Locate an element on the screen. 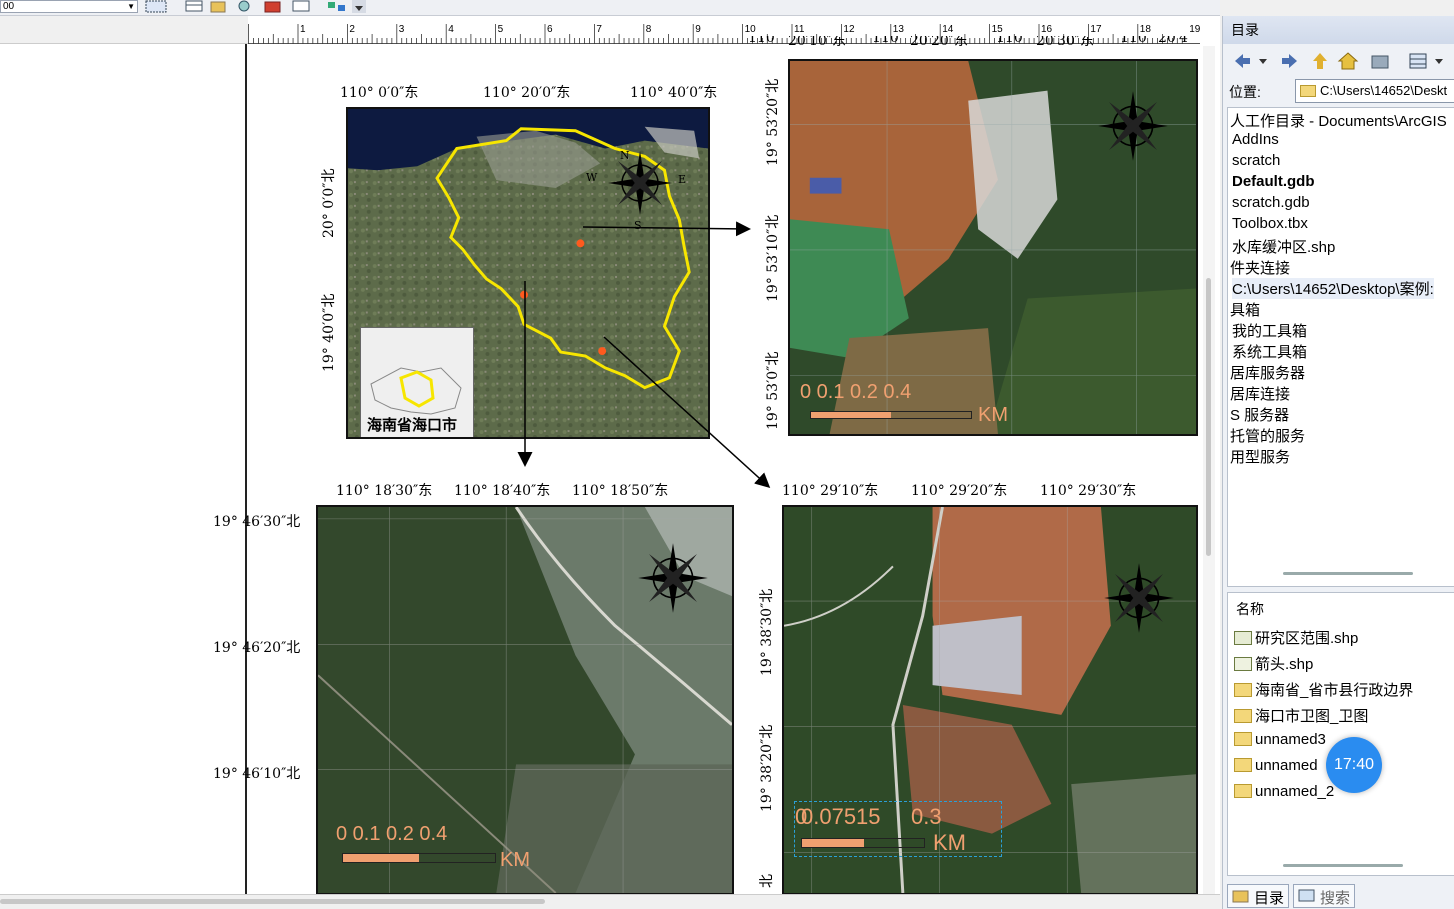  tab-catalog-label: 目录 is located at coordinates (1269, 898).